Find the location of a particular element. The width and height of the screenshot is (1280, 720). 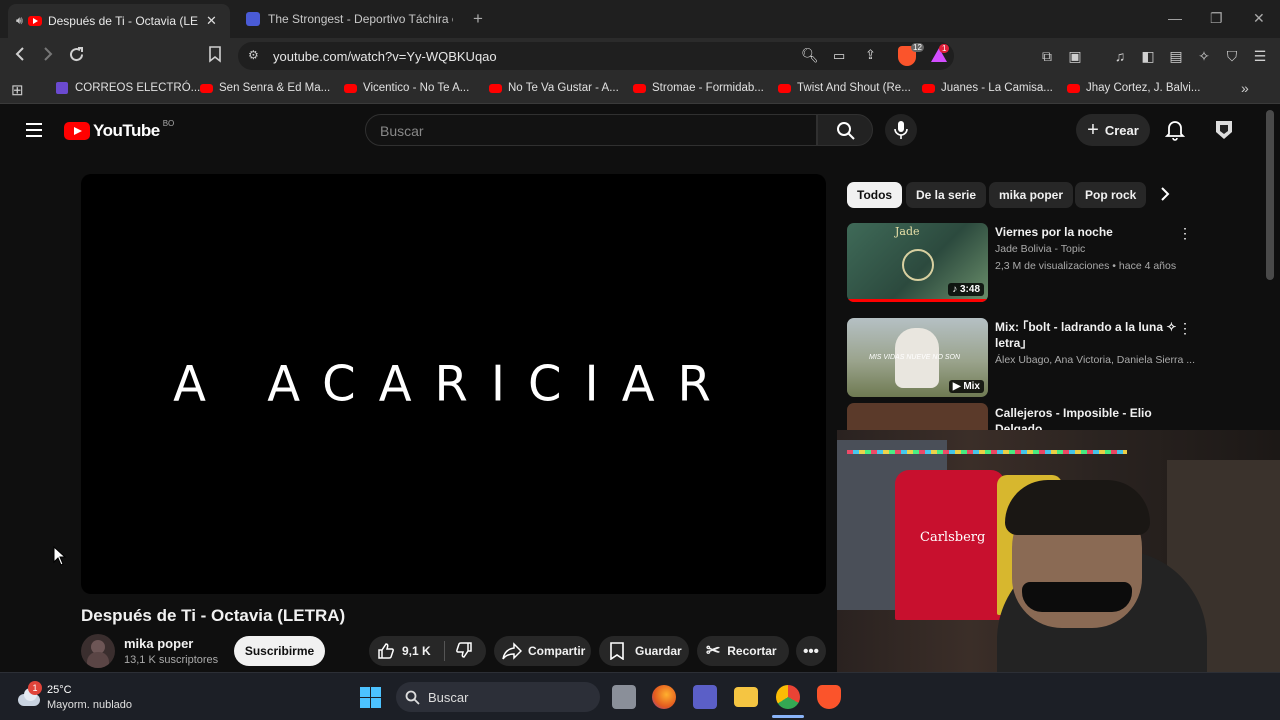

notifications-icon is located at coordinates (1175, 132).